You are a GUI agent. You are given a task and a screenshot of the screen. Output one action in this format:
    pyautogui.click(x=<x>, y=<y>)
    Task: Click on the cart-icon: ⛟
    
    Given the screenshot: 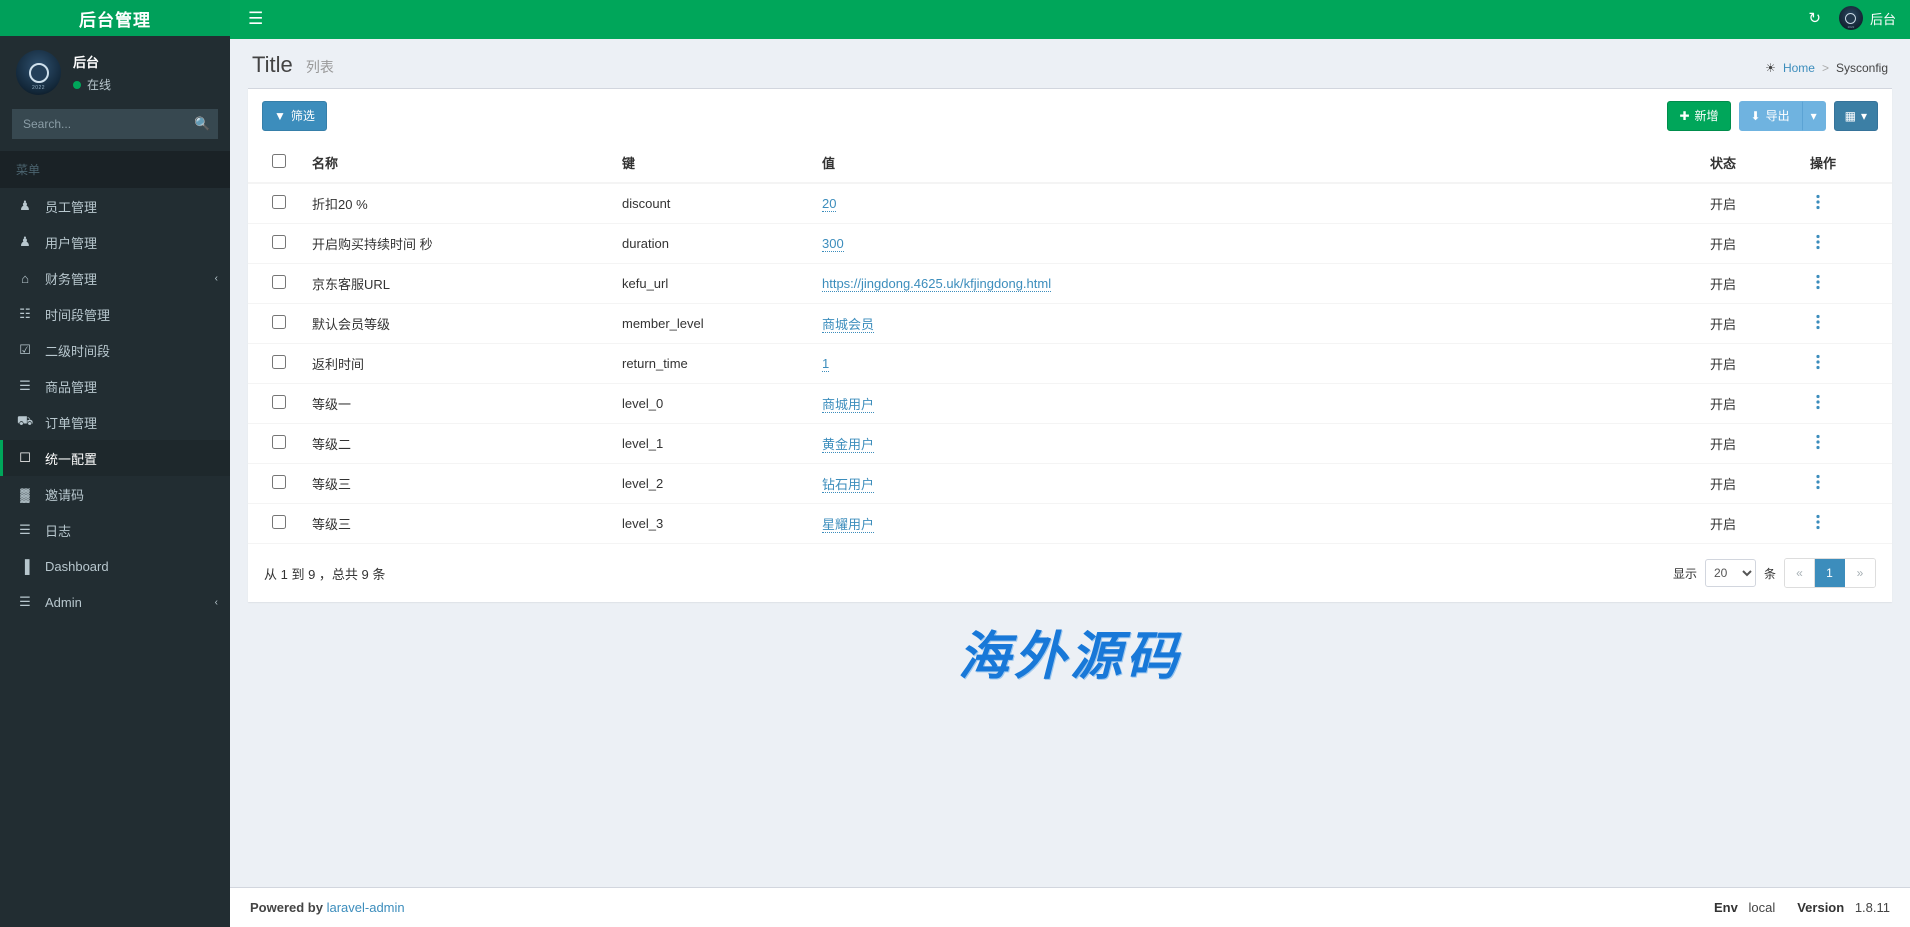 What is the action you would take?
    pyautogui.click(x=25, y=420)
    